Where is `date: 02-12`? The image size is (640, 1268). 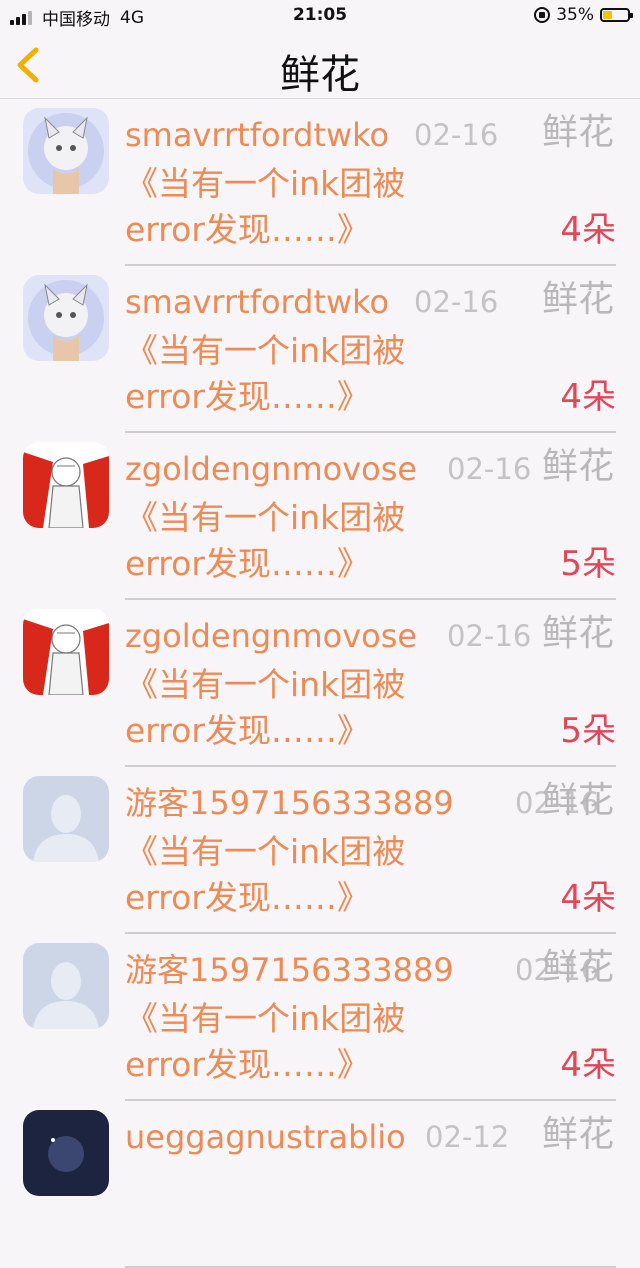
date: 02-12 is located at coordinates (467, 1137).